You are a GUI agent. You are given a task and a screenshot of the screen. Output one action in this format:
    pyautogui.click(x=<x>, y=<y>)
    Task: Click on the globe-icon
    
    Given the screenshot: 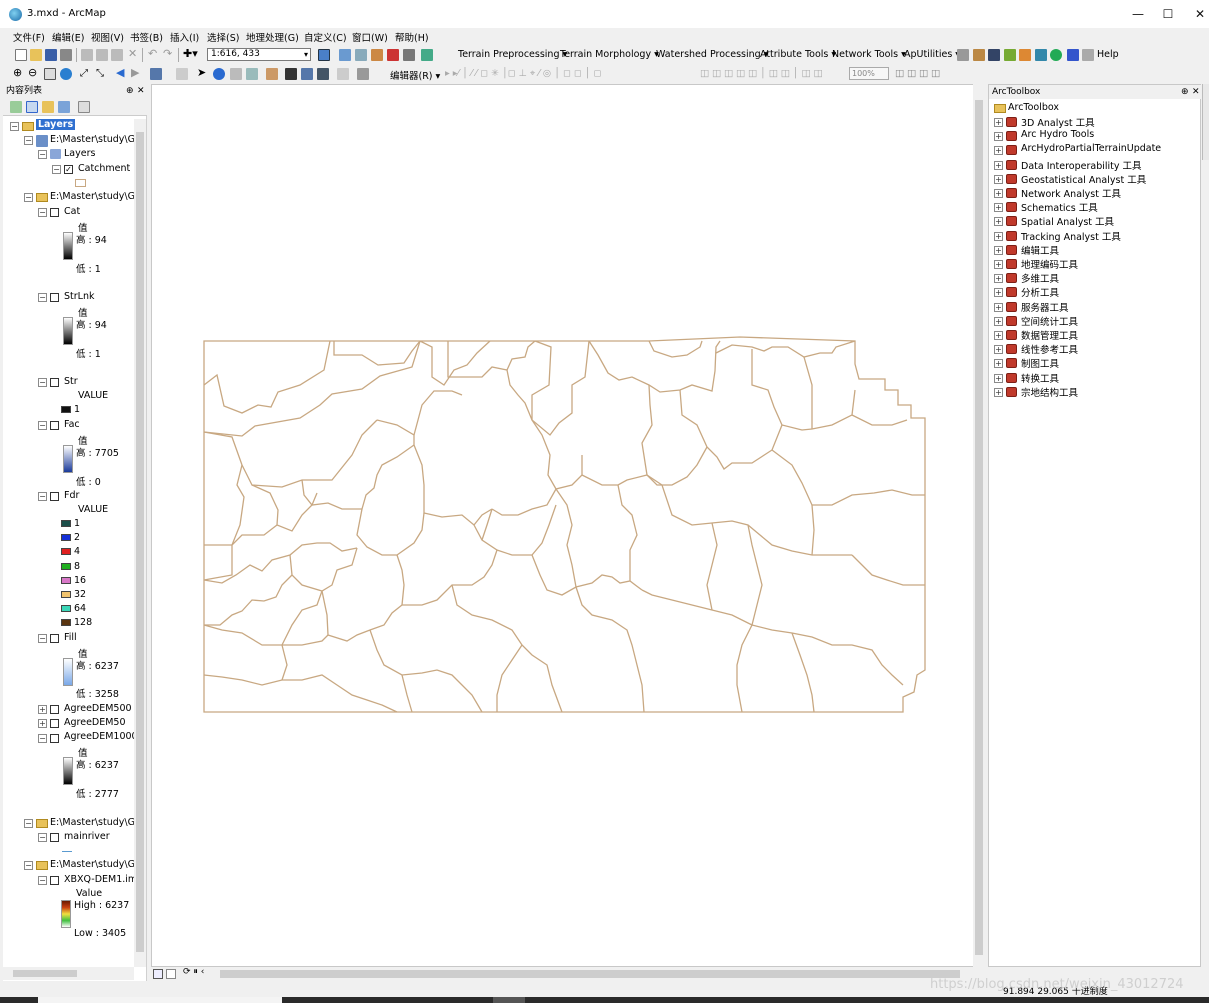 What is the action you would take?
    pyautogui.click(x=1056, y=55)
    